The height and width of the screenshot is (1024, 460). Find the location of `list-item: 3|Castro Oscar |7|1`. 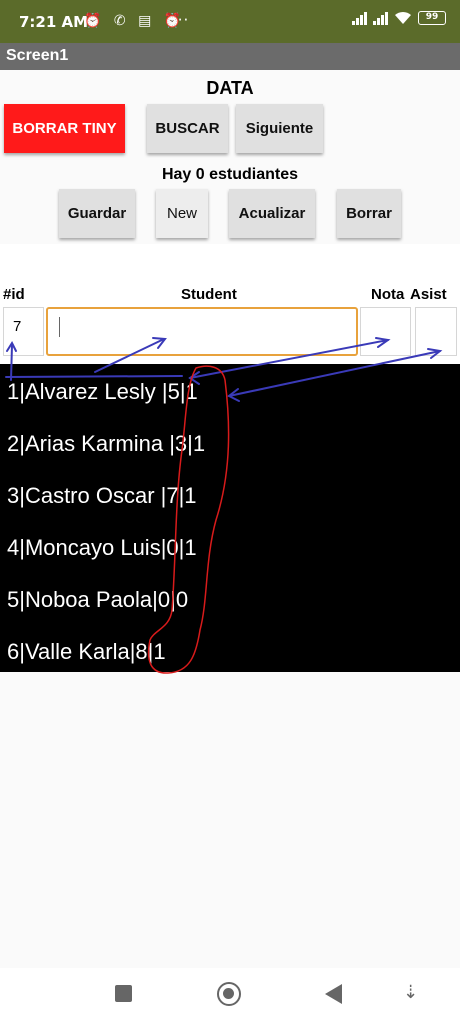

list-item: 3|Castro Oscar |7|1 is located at coordinates (102, 496).